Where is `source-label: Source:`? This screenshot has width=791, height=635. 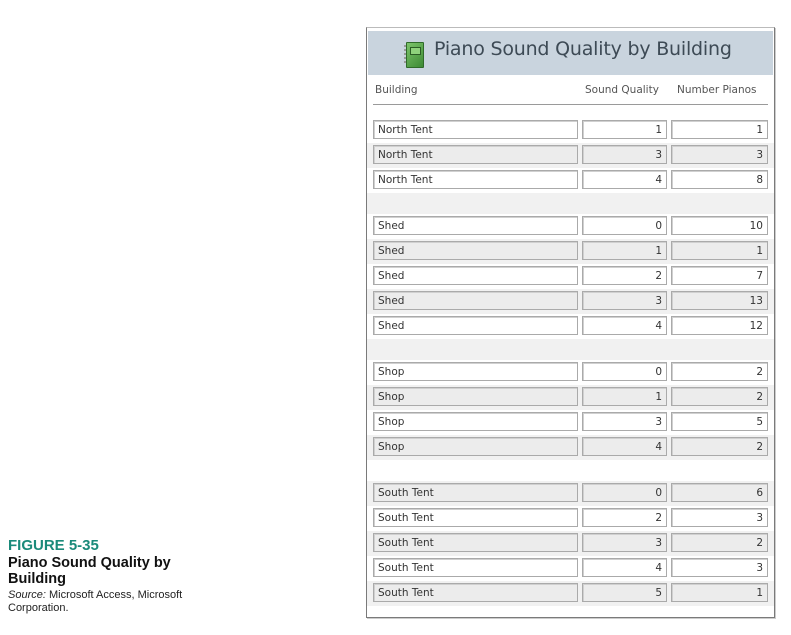
source-label: Source: is located at coordinates (27, 595).